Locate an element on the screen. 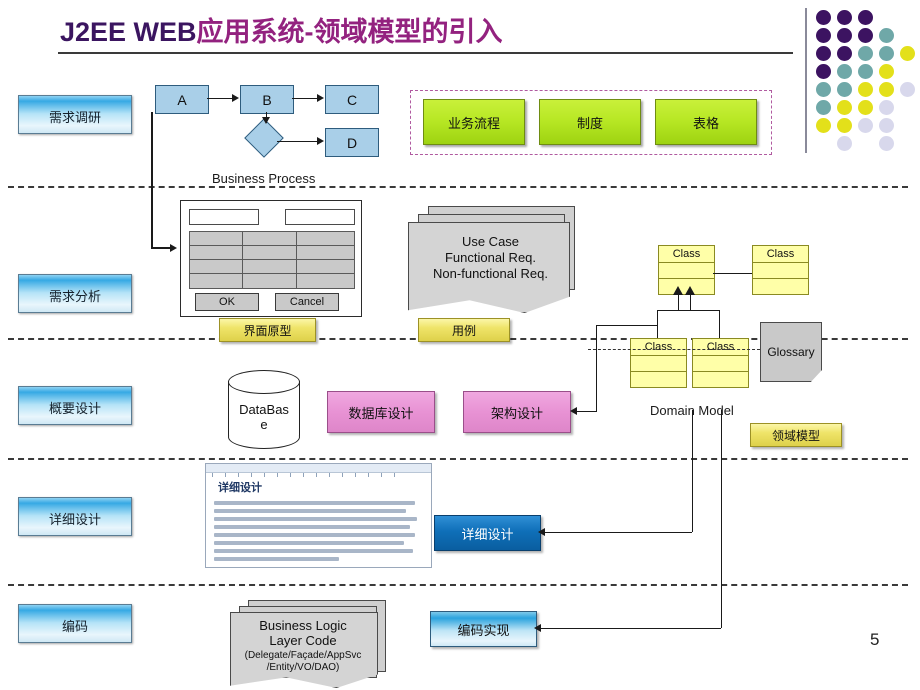 This screenshot has width=920, height=690. ui-prototype-mockup: OK Cancel is located at coordinates (271, 258).